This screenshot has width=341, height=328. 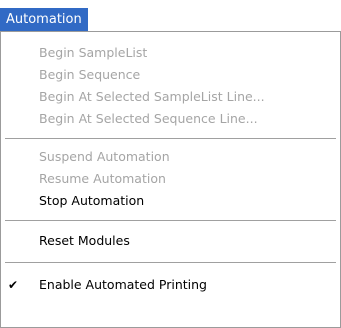 I want to click on checkmark-icon: ✔, so click(x=13, y=285).